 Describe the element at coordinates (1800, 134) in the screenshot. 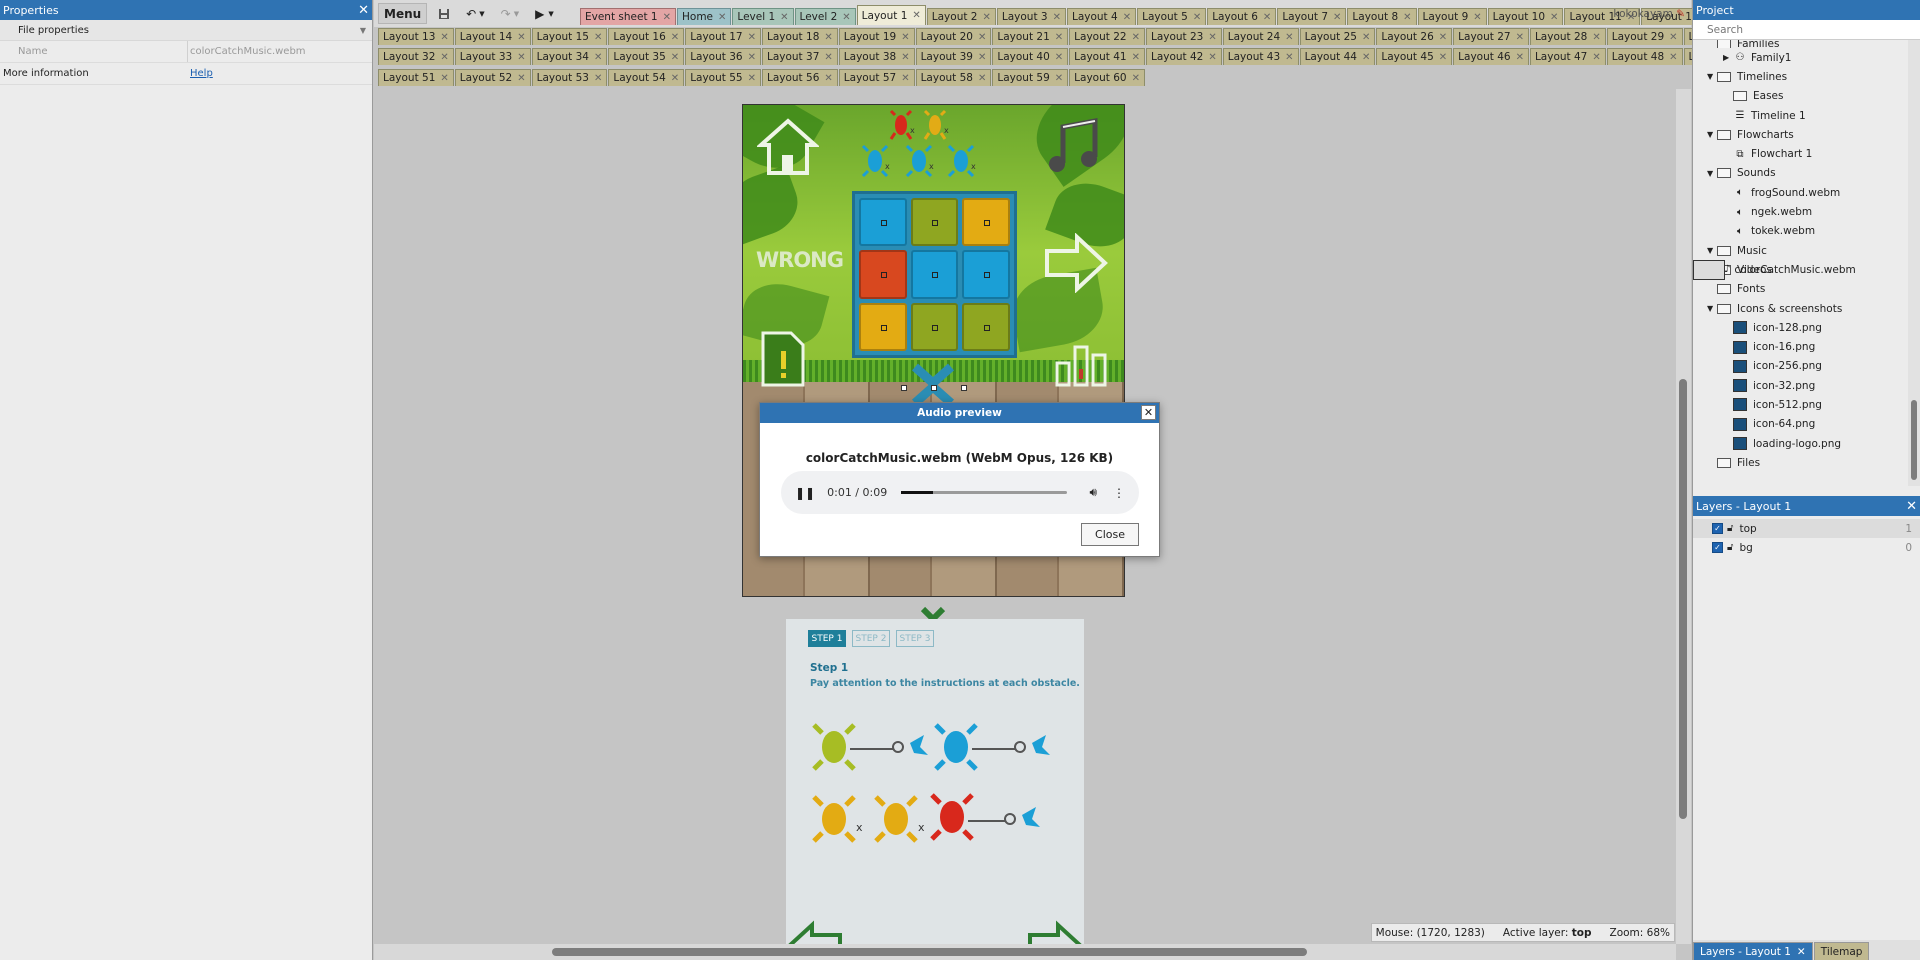

I see `tree-item: ▼ Flowcharts` at that location.